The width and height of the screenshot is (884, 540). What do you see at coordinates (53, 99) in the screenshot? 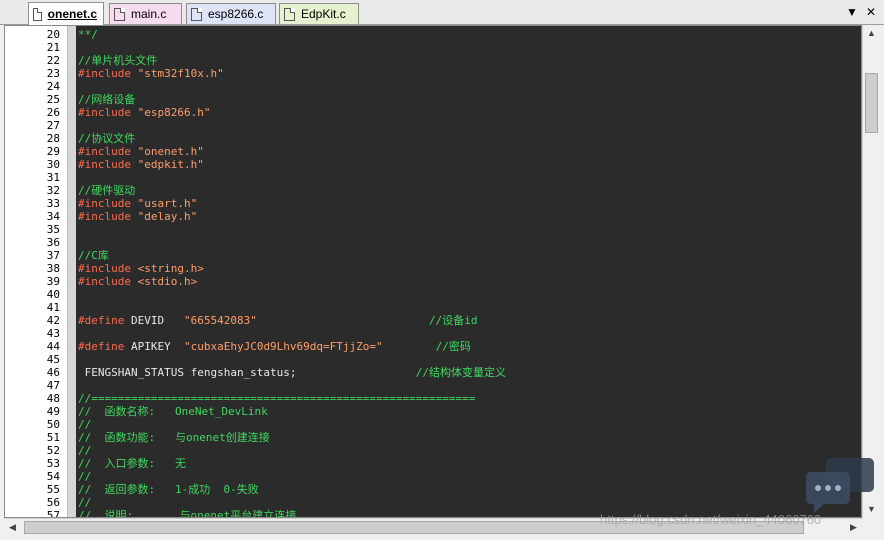
I see `line-number: 25` at bounding box center [53, 99].